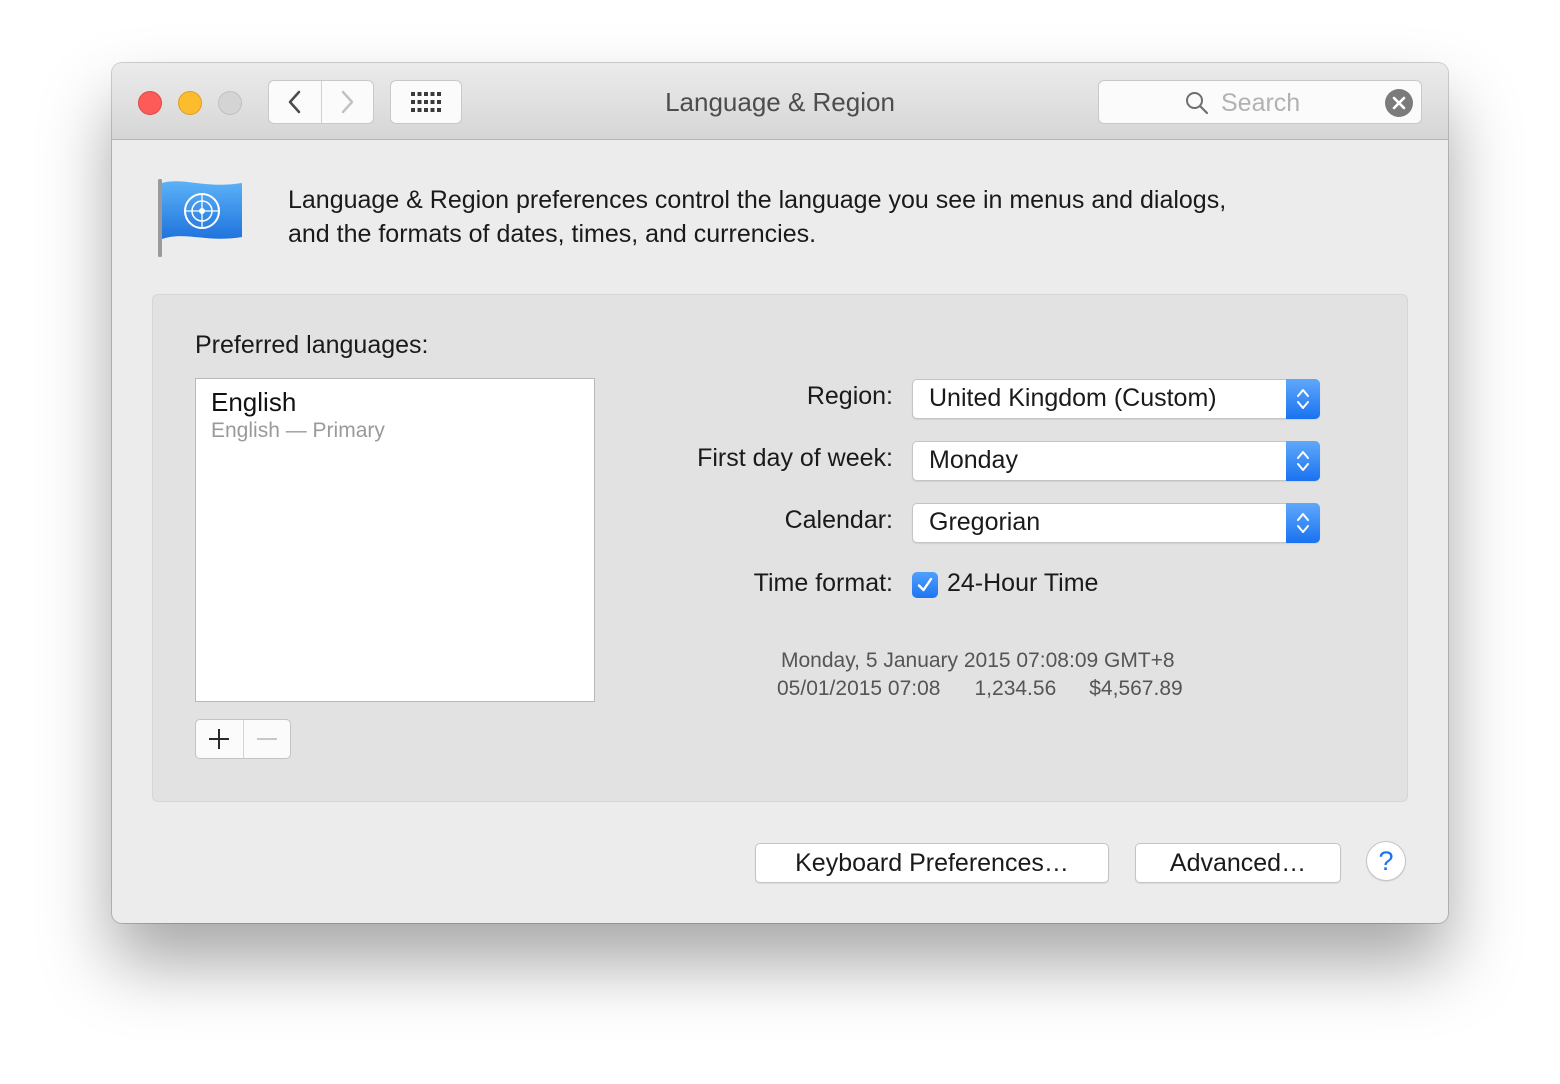 The width and height of the screenshot is (1560, 1084). I want to click on minimize-button, so click(190, 103).